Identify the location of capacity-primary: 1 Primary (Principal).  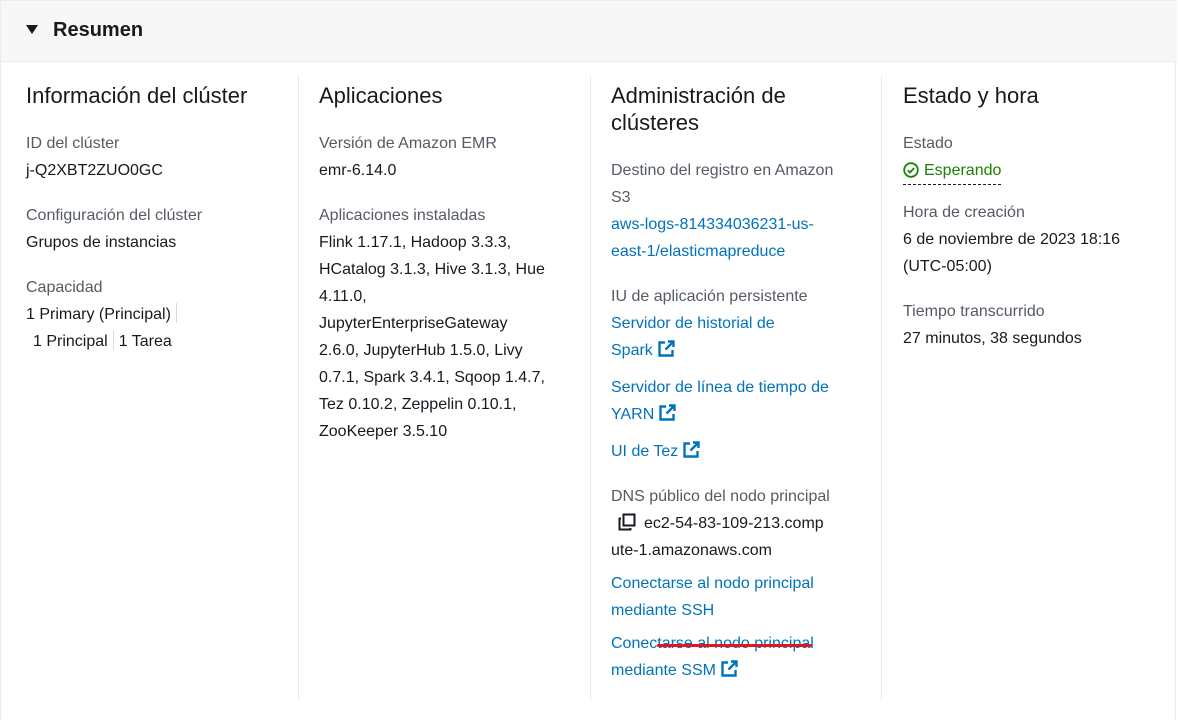
(156, 314).